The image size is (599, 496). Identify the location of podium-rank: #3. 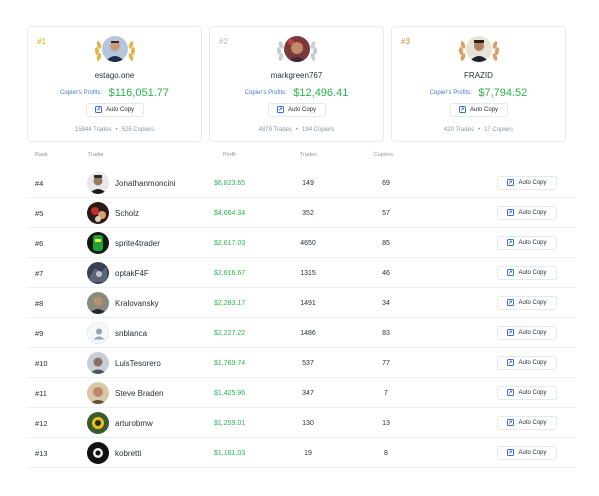
(405, 41).